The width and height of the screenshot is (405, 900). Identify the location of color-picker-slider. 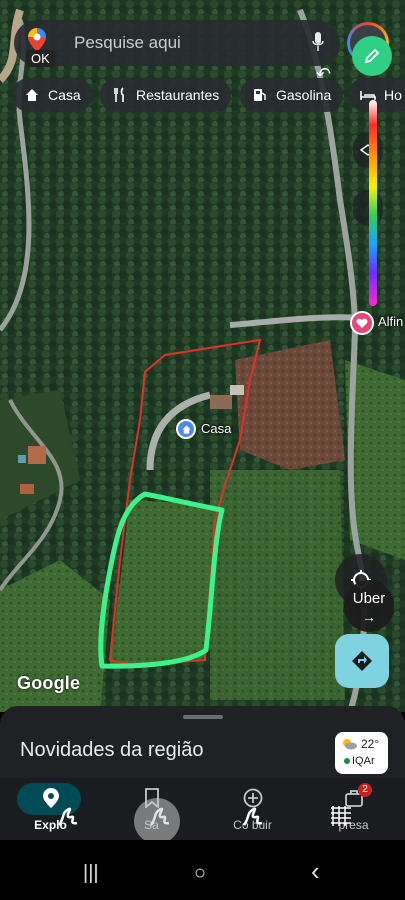
(373, 203).